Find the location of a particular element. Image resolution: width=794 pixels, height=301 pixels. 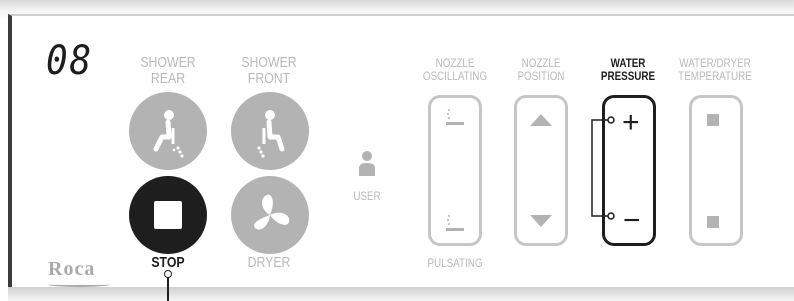

shower-rear-button is located at coordinates (168, 131).